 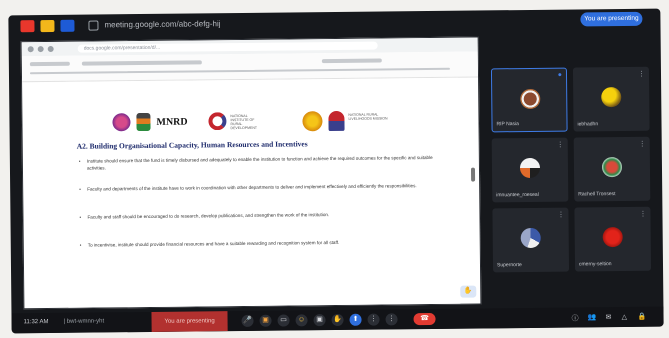 What do you see at coordinates (239, 71) in the screenshot?
I see `ruler` at bounding box center [239, 71].